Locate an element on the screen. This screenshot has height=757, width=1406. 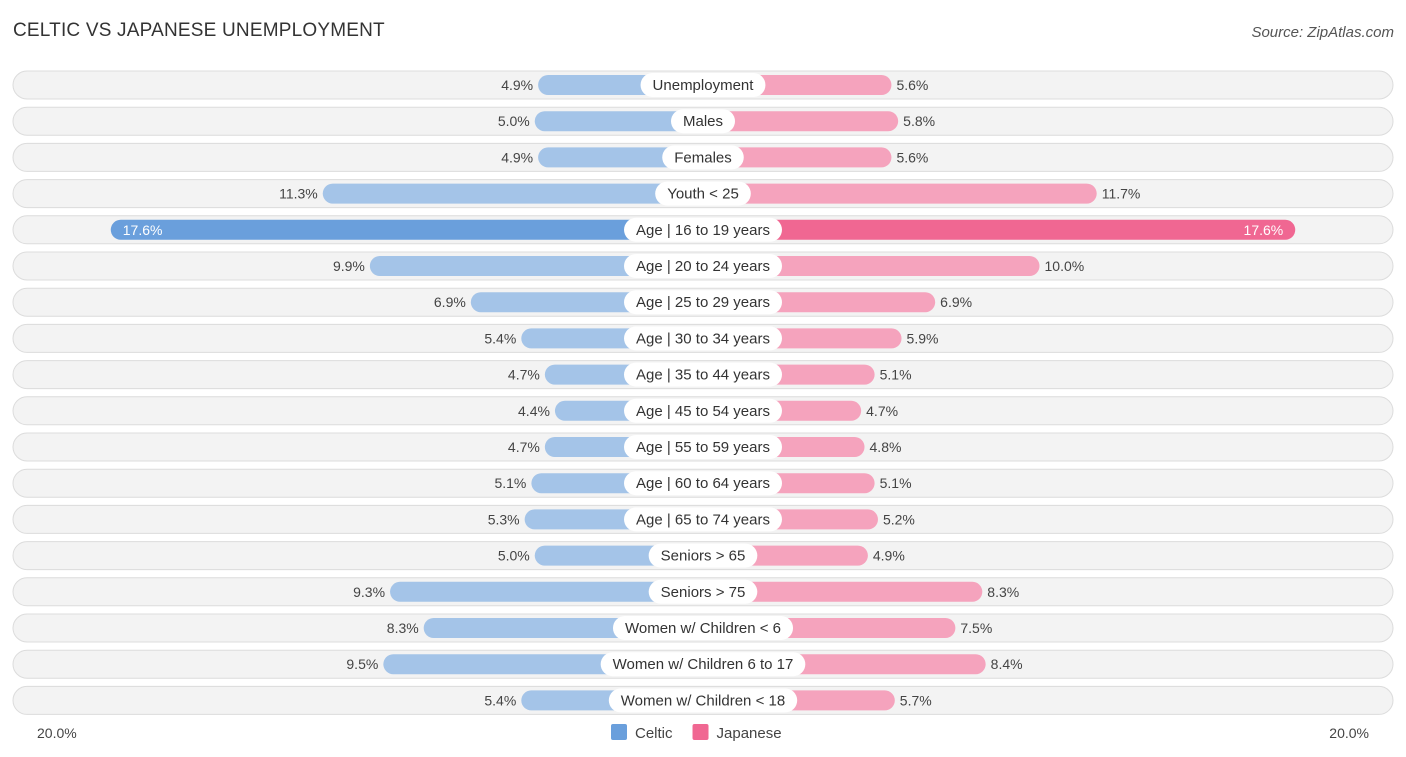
chart-row: 9.3% 8.3% Seniors > 75 is located at coordinates (703, 592).